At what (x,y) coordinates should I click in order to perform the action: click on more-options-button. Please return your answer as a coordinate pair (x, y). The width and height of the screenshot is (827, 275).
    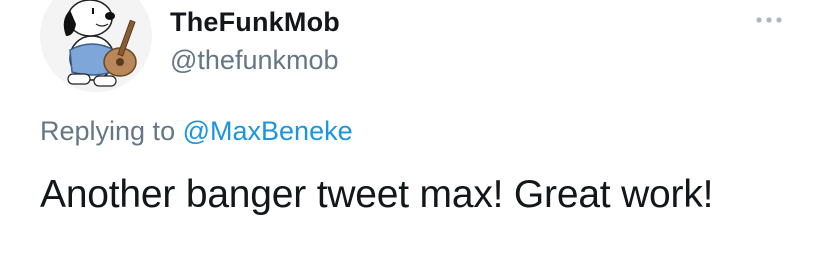
    Looking at the image, I should click on (769, 20).